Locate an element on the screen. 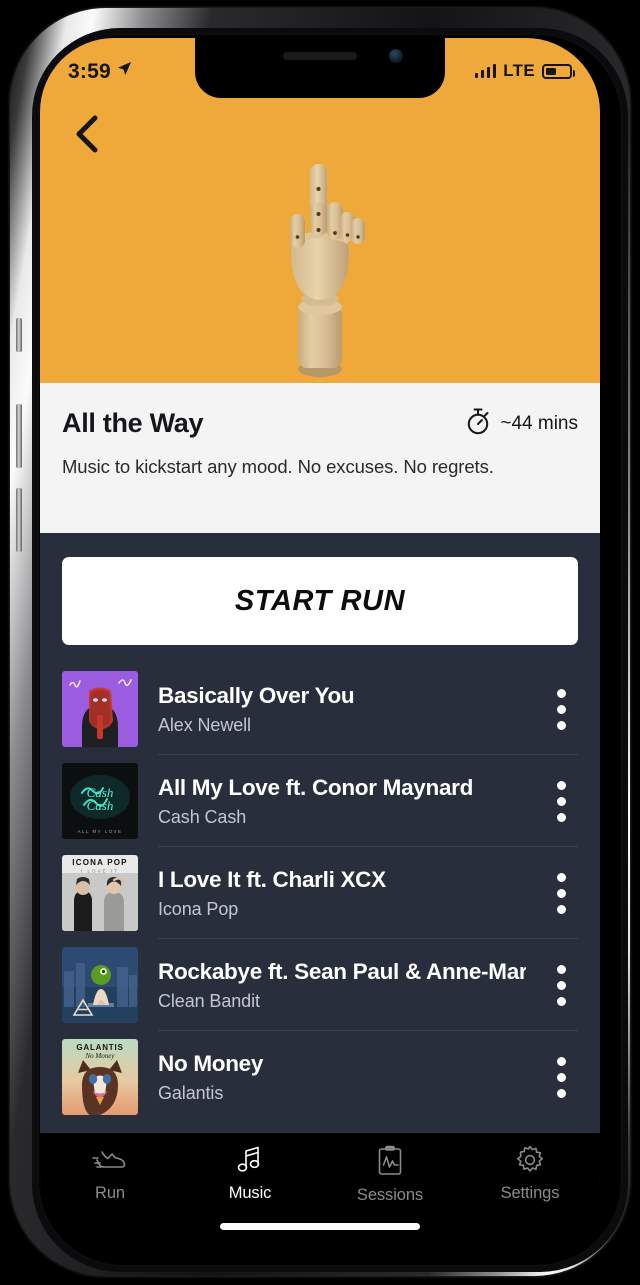 The image size is (640, 1285). tab-settings-label: Settings is located at coordinates (530, 1193).